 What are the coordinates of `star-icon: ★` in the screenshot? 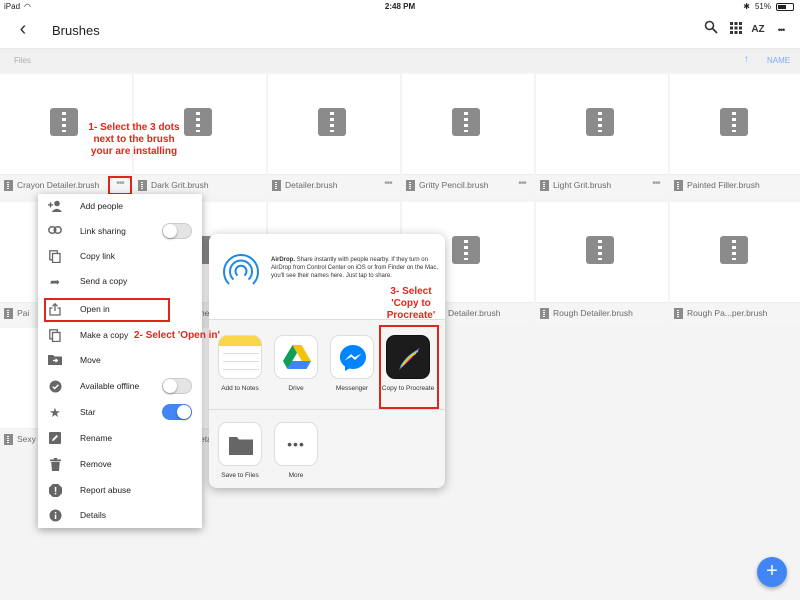 It's located at (55, 412).